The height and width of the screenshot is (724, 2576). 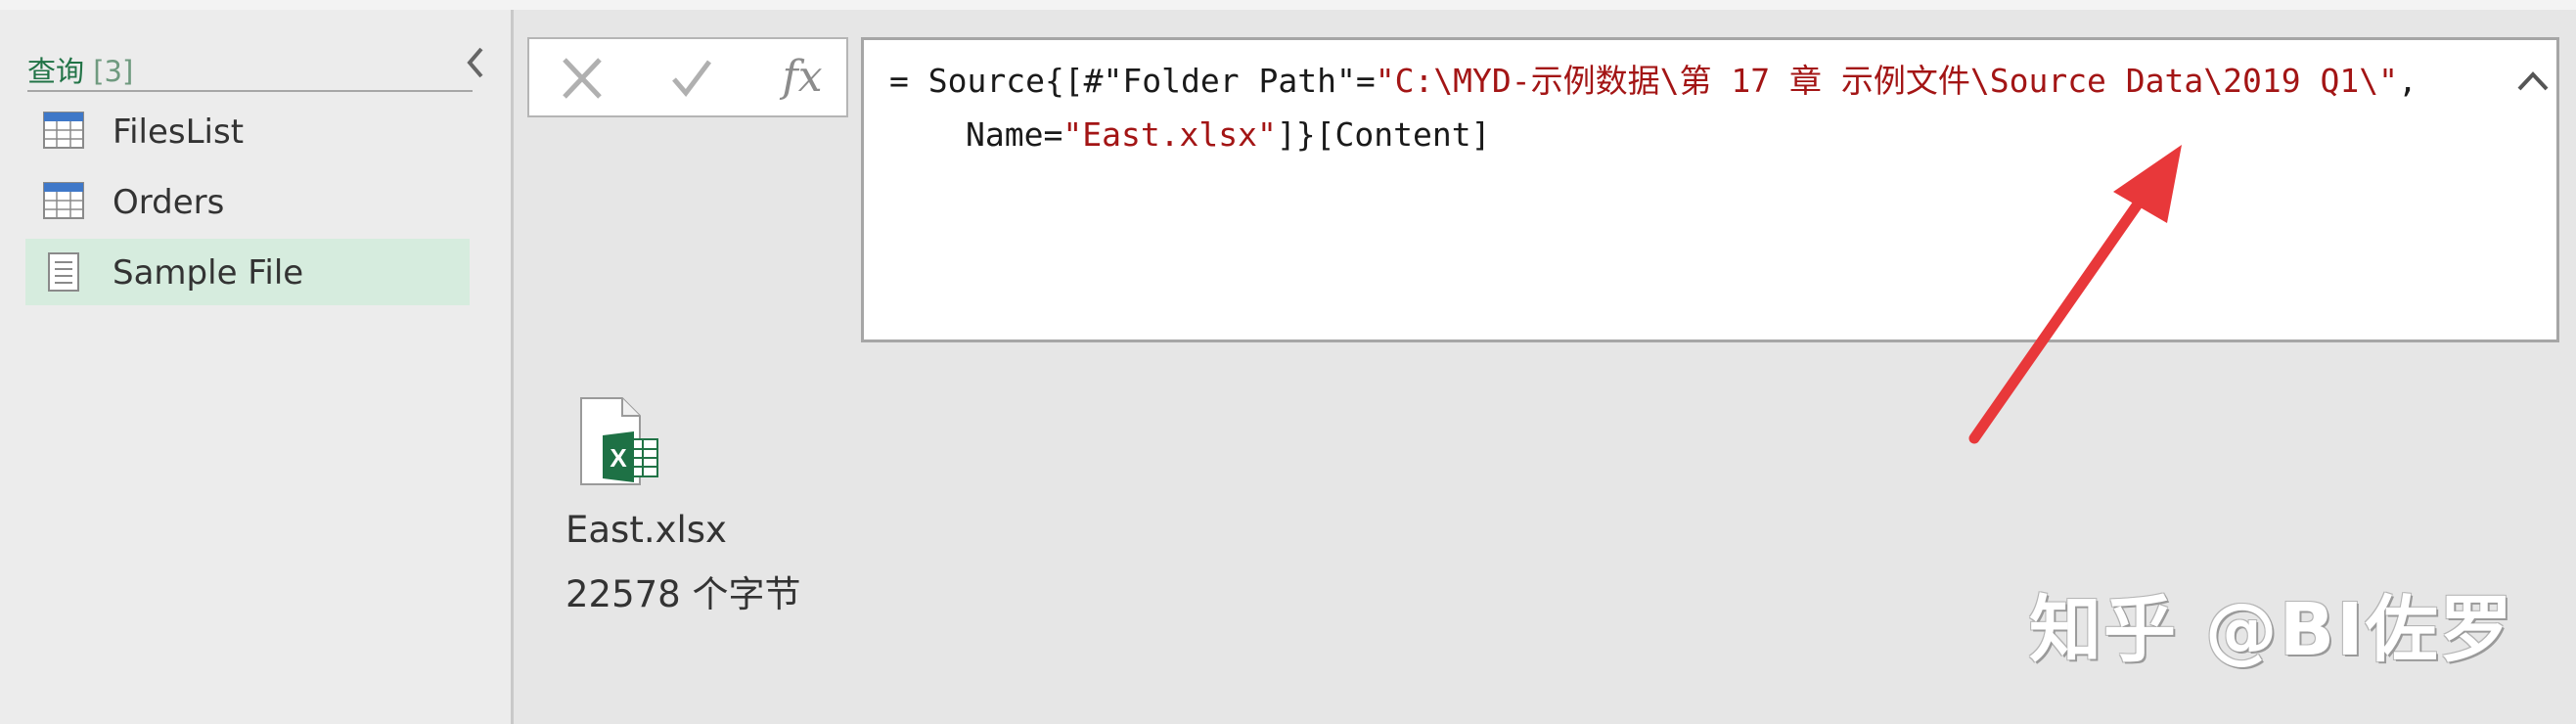 What do you see at coordinates (250, 67) in the screenshot?
I see `queries-pane-header: 查询 [3]` at bounding box center [250, 67].